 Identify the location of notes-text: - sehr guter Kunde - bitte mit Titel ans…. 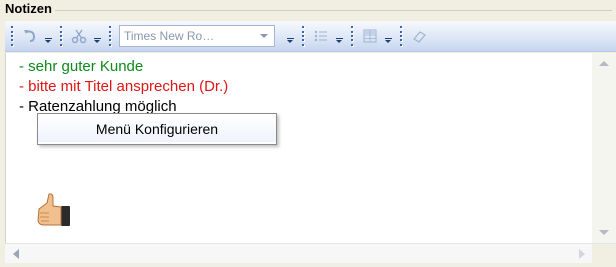
(123, 87).